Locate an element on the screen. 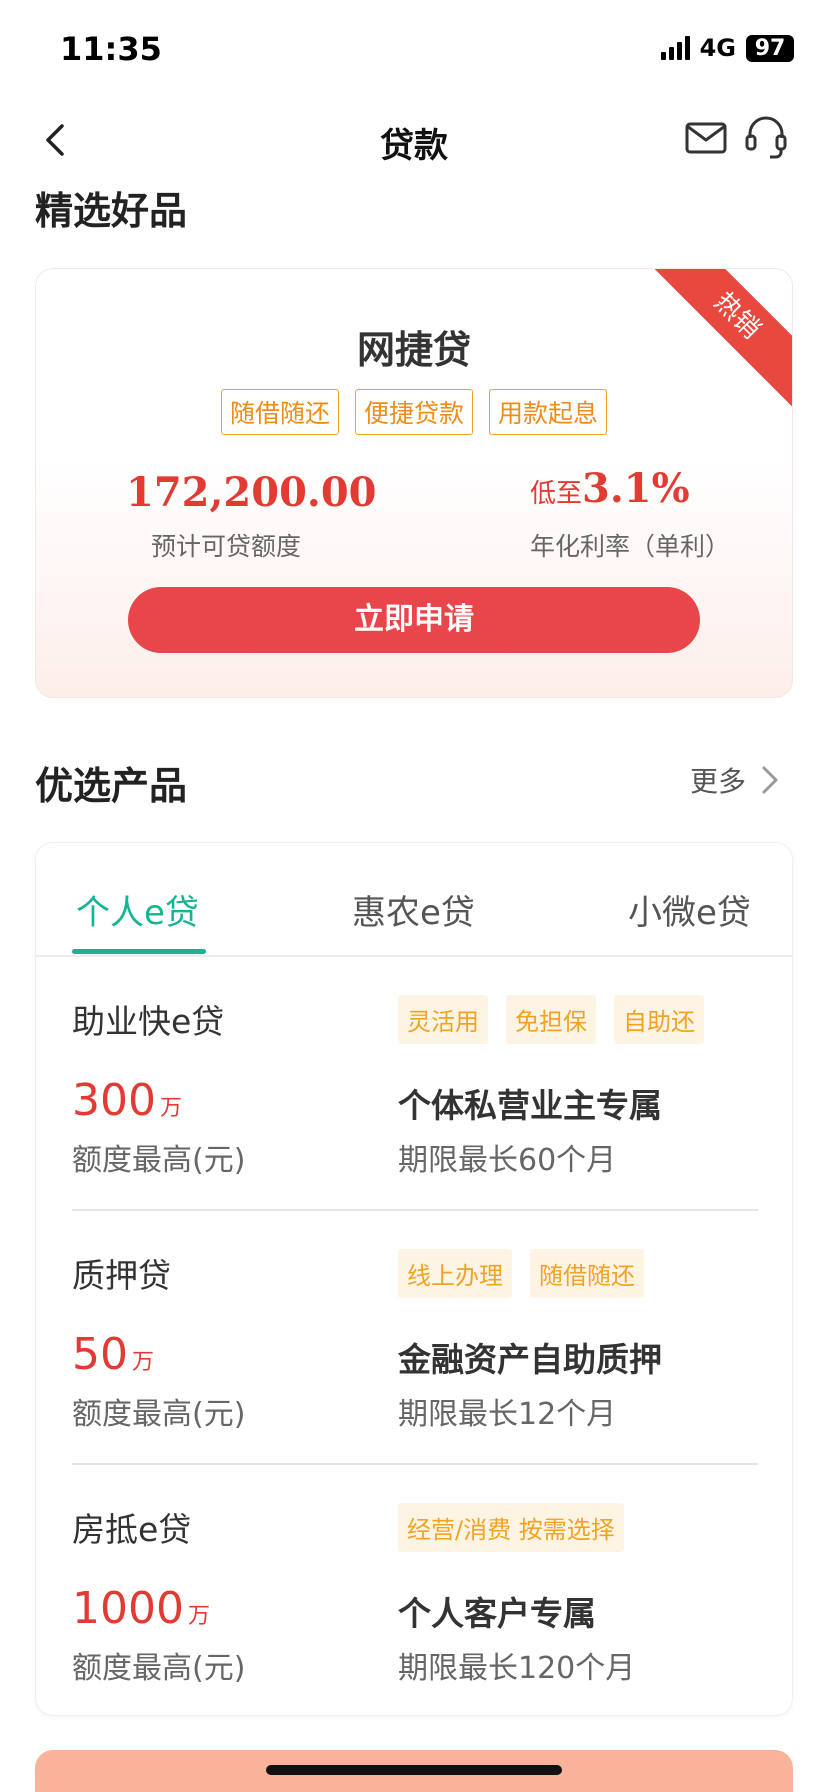  product-term: 期限最长60个月 is located at coordinates (507, 1160).